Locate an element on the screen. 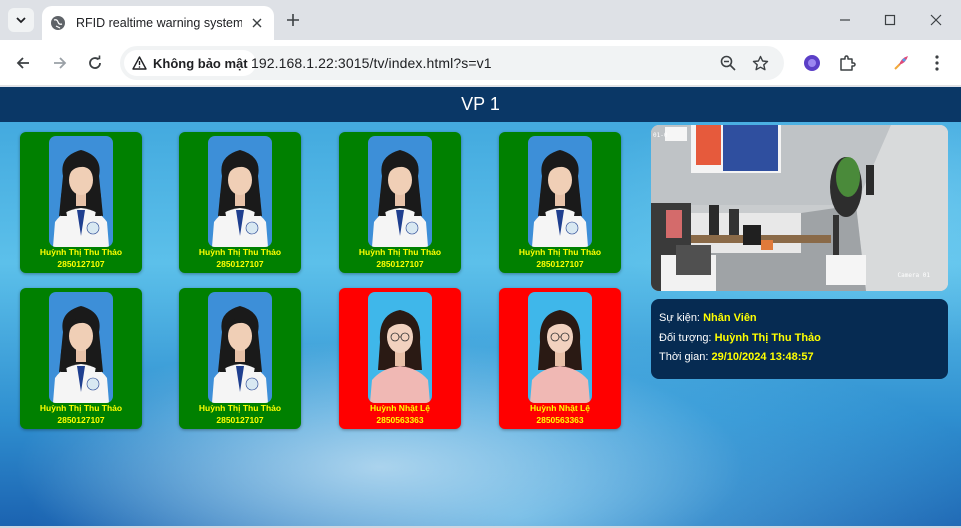 Image resolution: width=961 pixels, height=528 pixels. event-subject-row: Đối tượng: Huỳnh Thị Thu Thảo is located at coordinates (799, 342).